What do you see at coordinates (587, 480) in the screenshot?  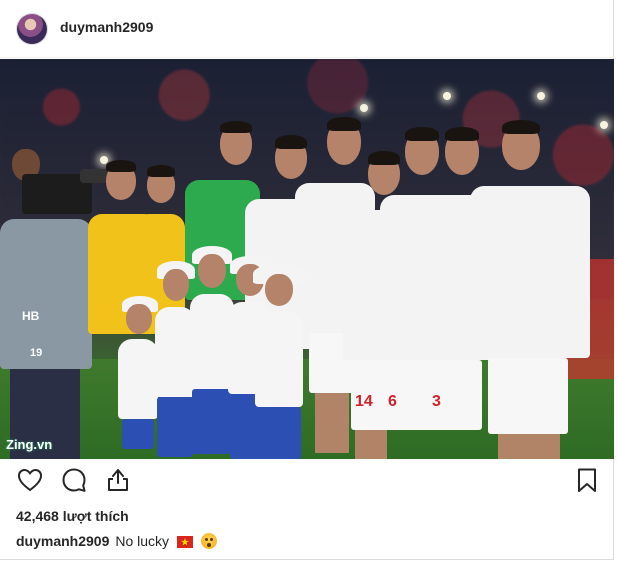 I see `bookmark-icon` at bounding box center [587, 480].